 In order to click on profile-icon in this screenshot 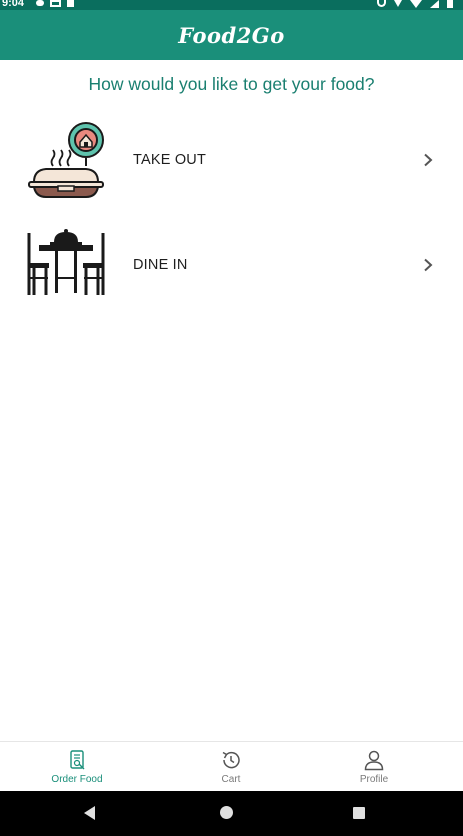, I will do `click(374, 760)`.